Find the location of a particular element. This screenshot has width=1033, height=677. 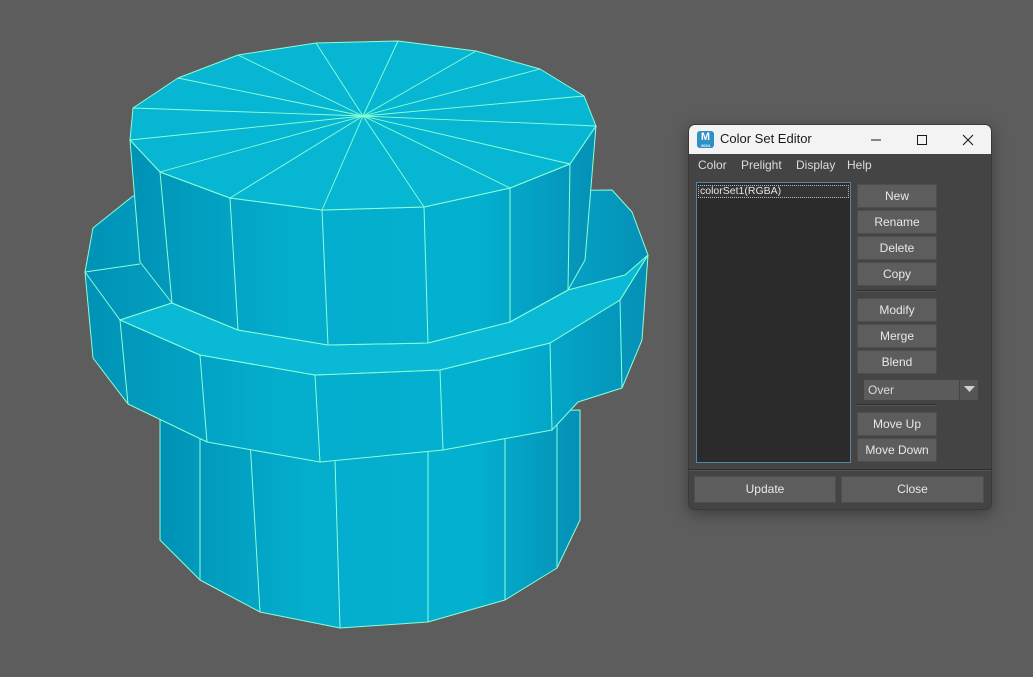

move-down-button: Move Down is located at coordinates (897, 450).